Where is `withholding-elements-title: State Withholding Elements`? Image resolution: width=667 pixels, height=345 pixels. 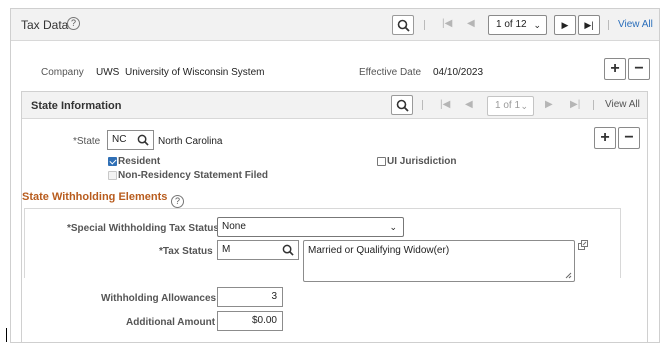
withholding-elements-title: State Withholding Elements is located at coordinates (95, 197).